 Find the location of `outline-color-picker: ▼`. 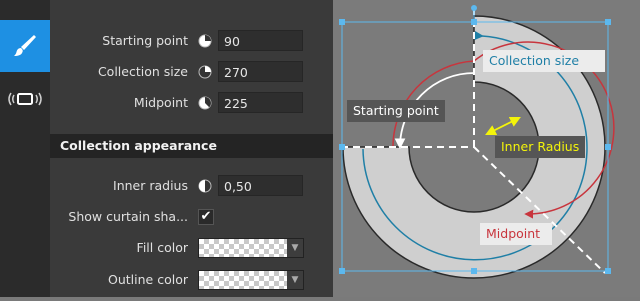

outline-color-picker: ▼ is located at coordinates (251, 280).